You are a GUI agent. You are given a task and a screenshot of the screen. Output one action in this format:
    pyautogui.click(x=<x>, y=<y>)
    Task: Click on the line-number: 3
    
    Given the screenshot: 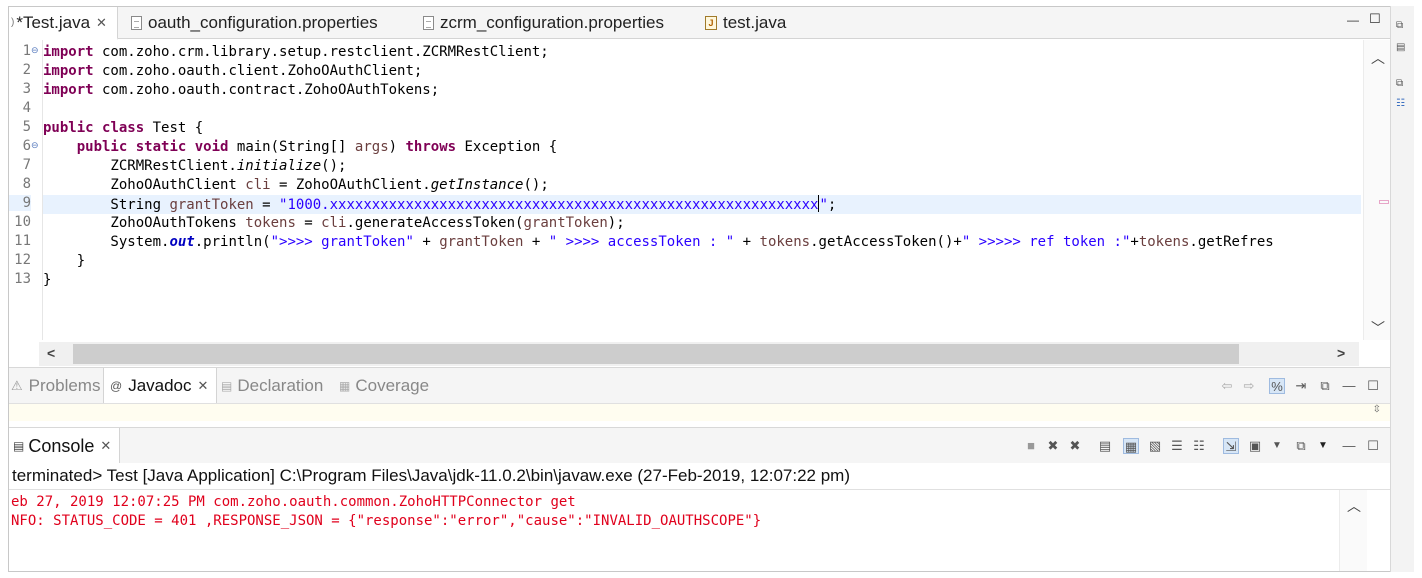 What is the action you would take?
    pyautogui.click(x=26, y=89)
    